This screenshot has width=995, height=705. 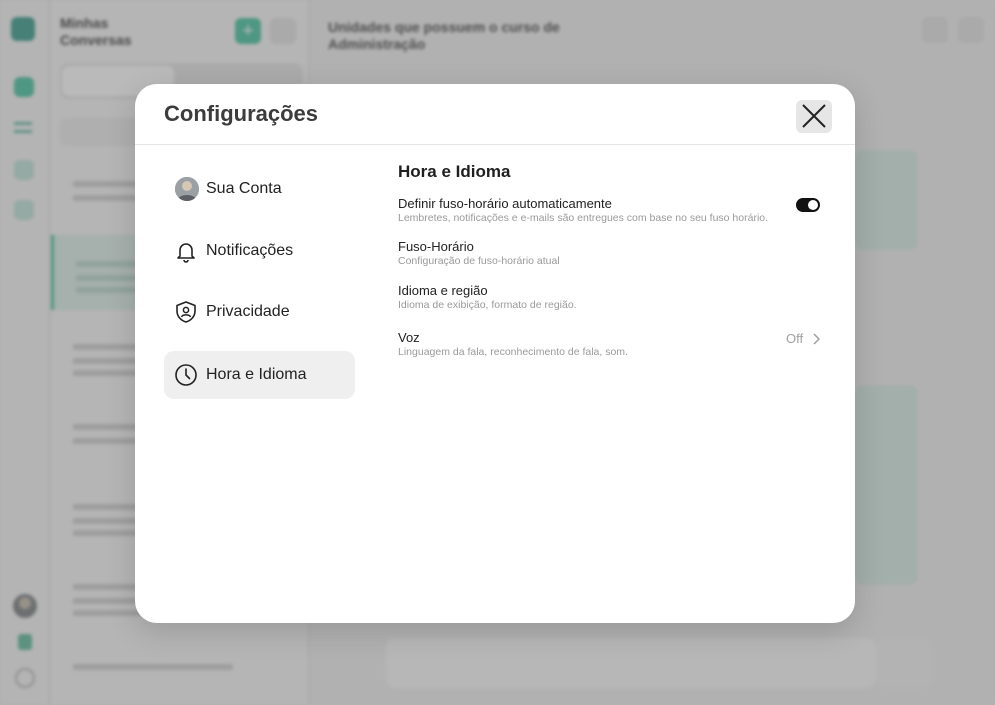 I want to click on nav-label: Hora e Idioma, so click(x=256, y=374).